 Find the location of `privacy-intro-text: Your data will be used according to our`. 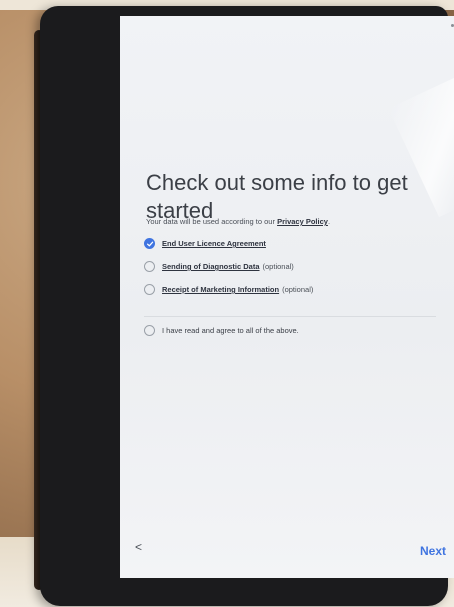

privacy-intro-text: Your data will be used according to our is located at coordinates (212, 221).